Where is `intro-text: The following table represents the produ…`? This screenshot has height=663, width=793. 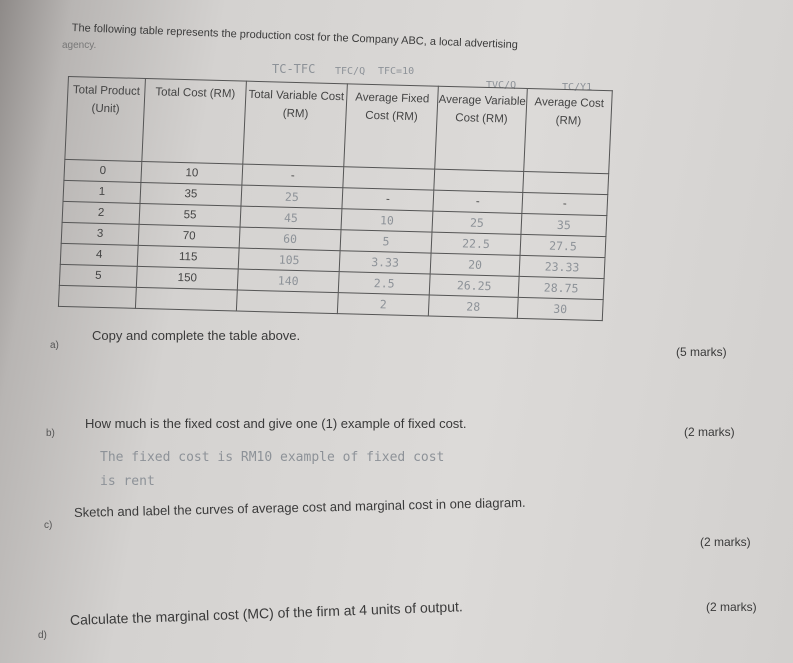 intro-text: The following table represents the produ… is located at coordinates (295, 37).